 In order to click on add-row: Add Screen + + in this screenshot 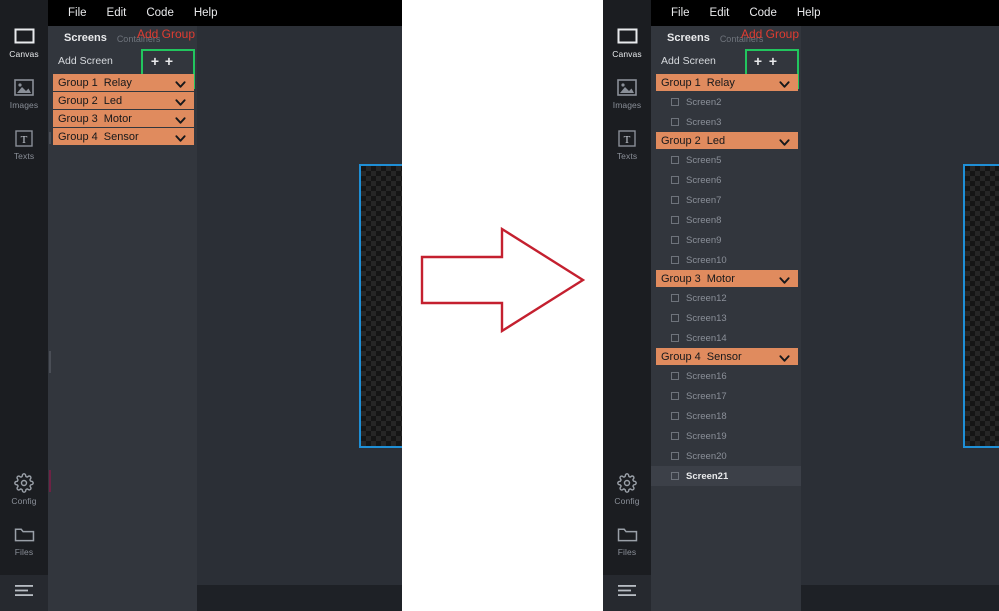, I will do `click(122, 69)`.